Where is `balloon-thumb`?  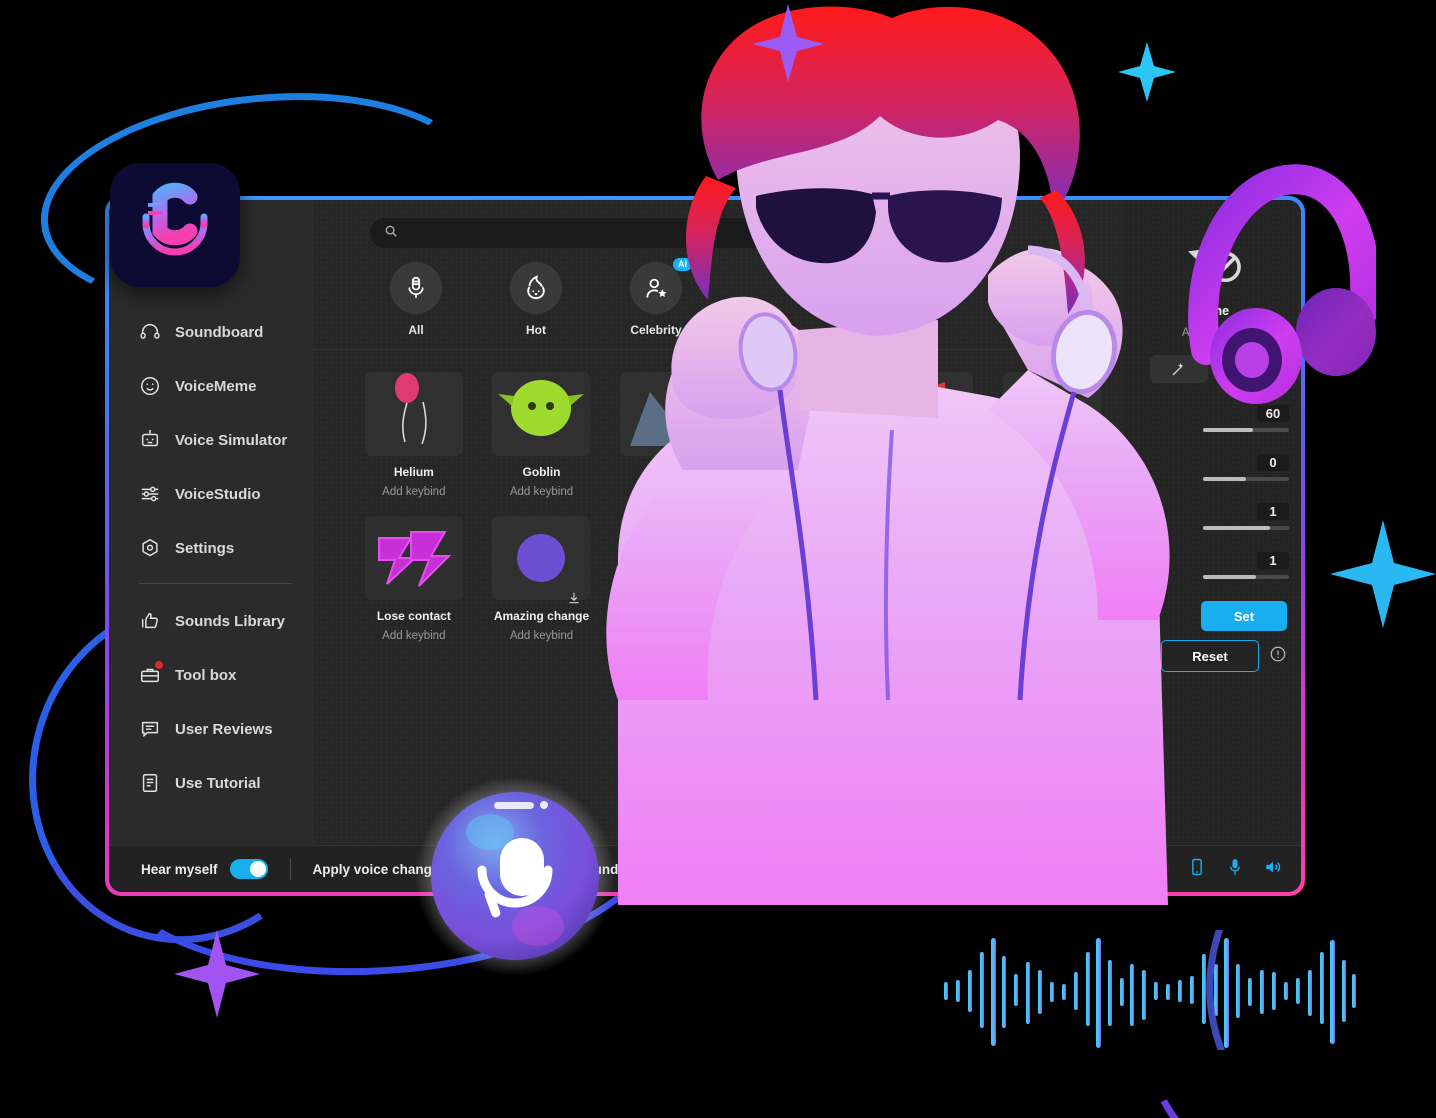
balloon-thumb is located at coordinates (413, 414).